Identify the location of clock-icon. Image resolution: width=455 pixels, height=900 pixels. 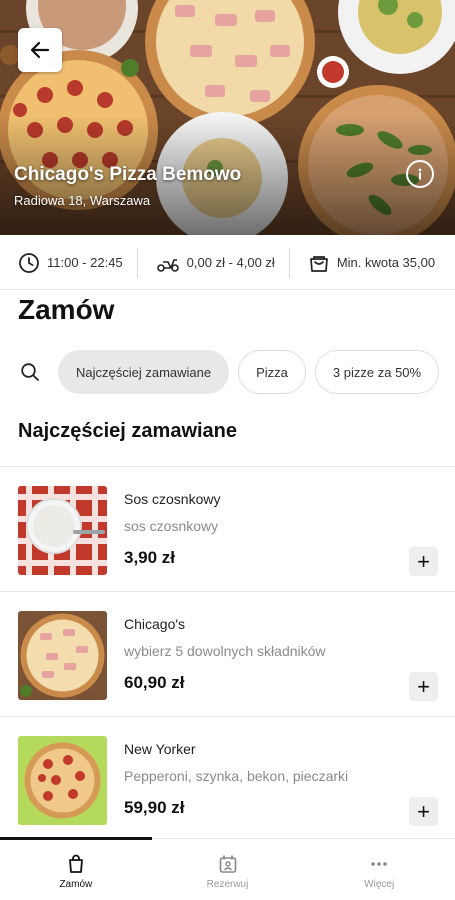
(29, 262).